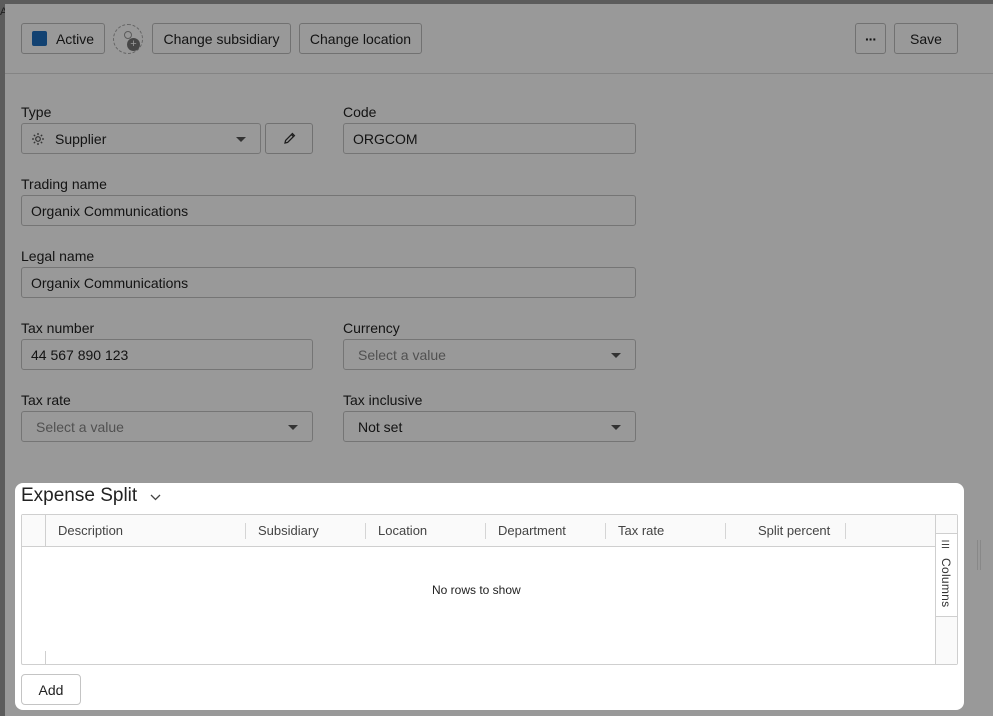 This screenshot has width=993, height=716. I want to click on edit-type-button, so click(289, 138).